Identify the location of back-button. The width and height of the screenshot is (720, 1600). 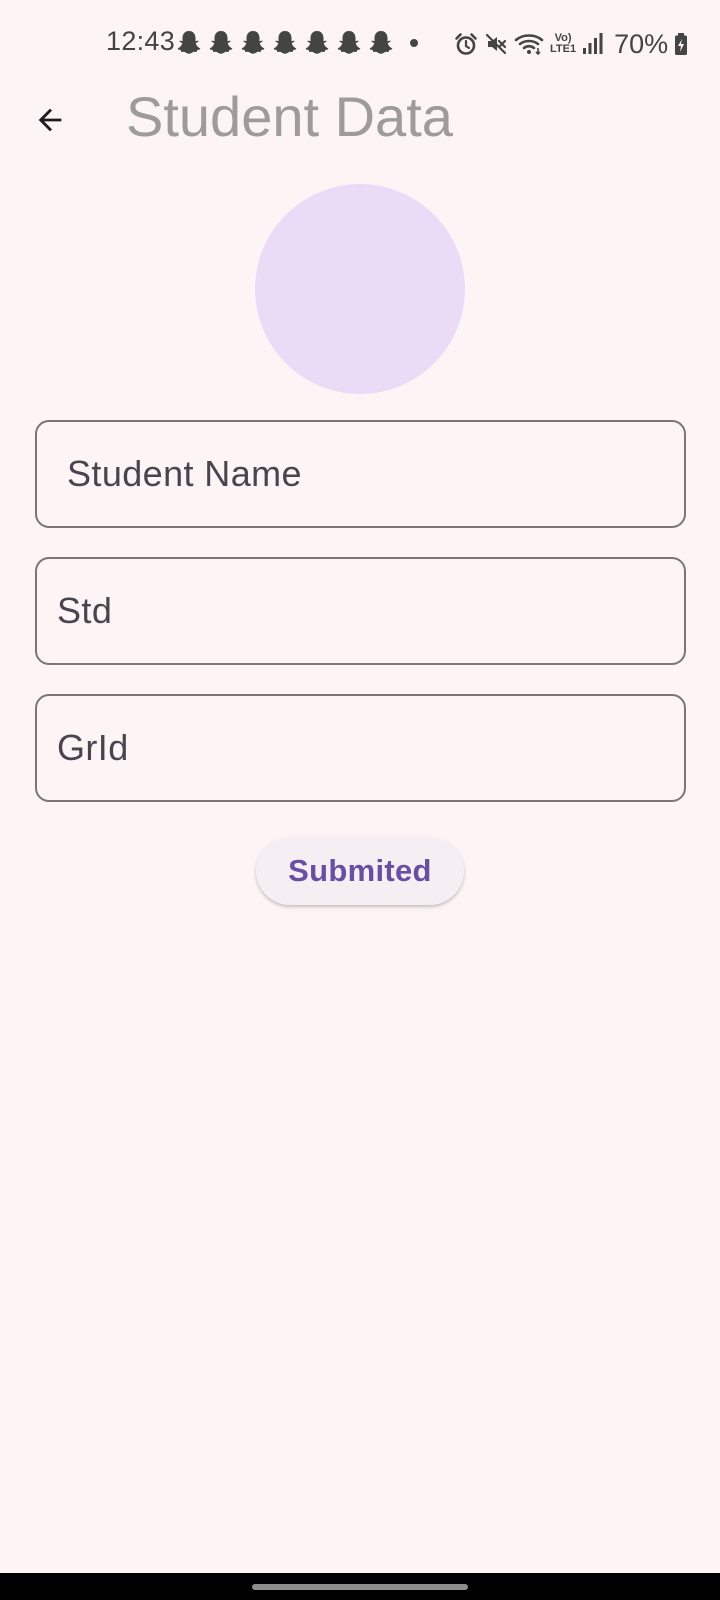
(50, 120).